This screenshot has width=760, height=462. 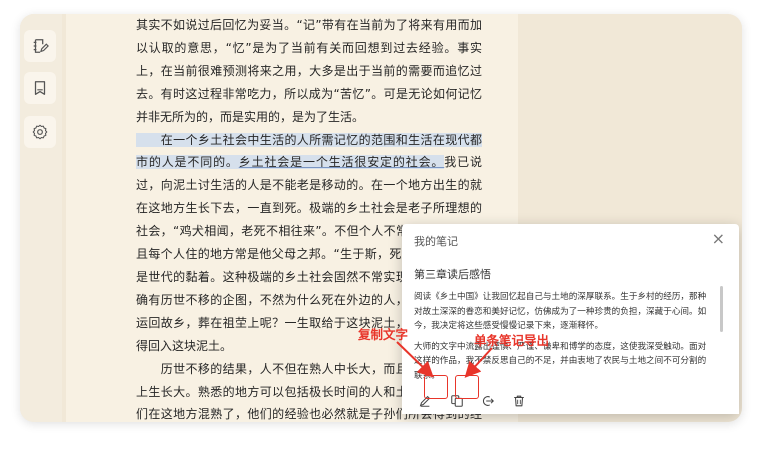 What do you see at coordinates (467, 387) in the screenshot?
I see `export-highlight-box` at bounding box center [467, 387].